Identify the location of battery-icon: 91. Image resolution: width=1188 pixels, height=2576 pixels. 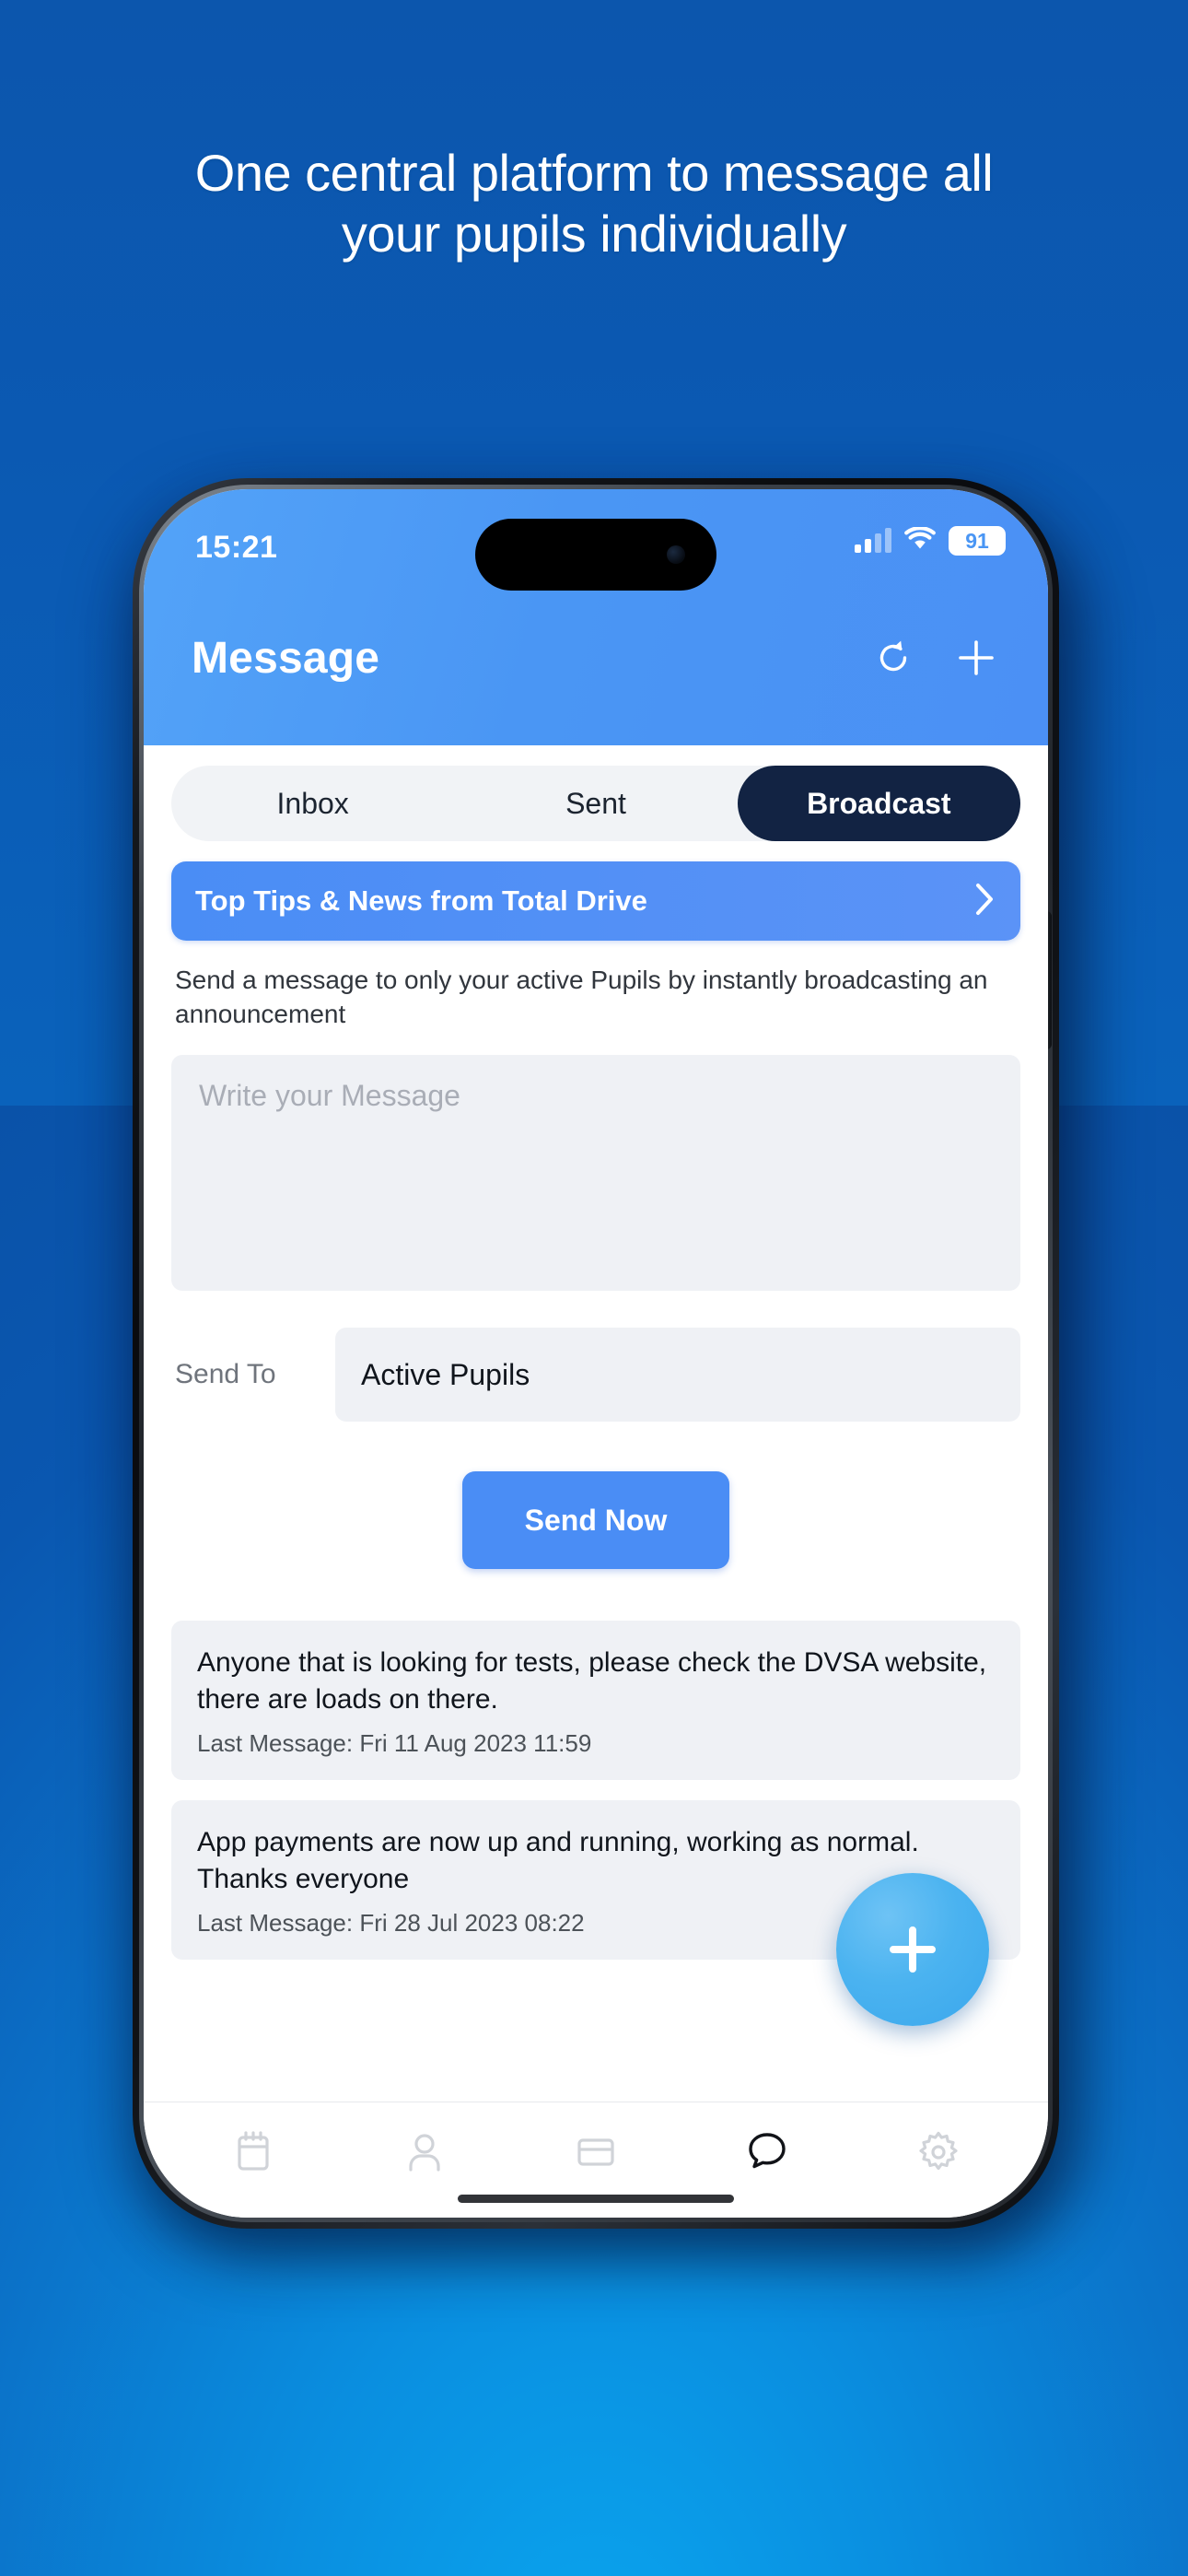
(977, 541).